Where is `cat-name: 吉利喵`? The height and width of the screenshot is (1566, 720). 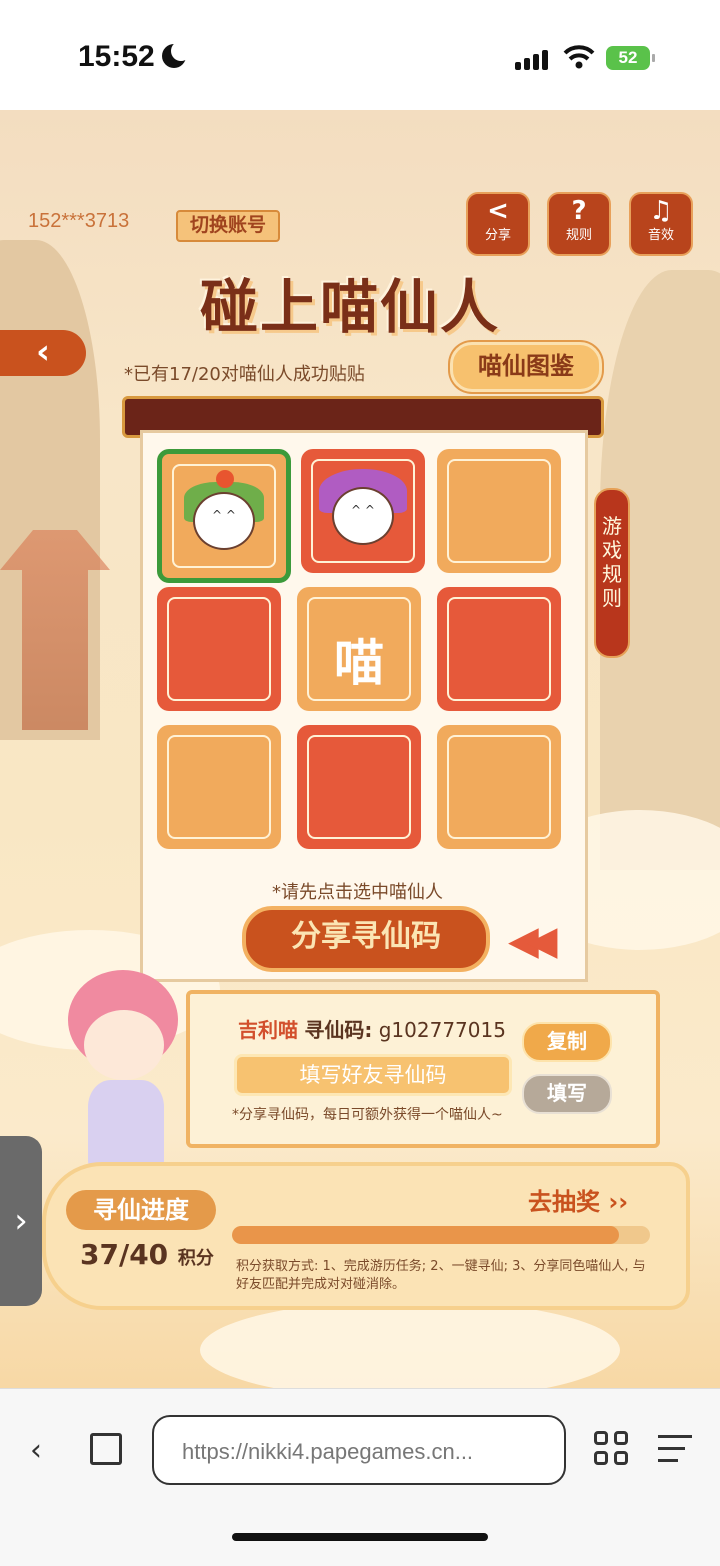 cat-name: 吉利喵 is located at coordinates (268, 1030).